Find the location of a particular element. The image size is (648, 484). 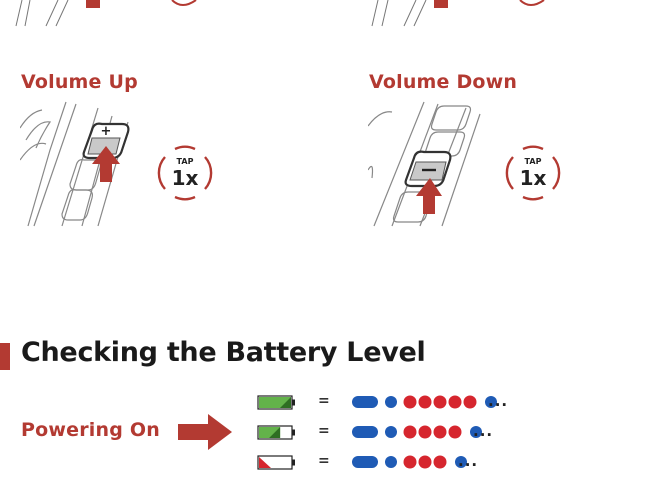

volume-up-tap-badge: TAP 1x is located at coordinates (185, 173).